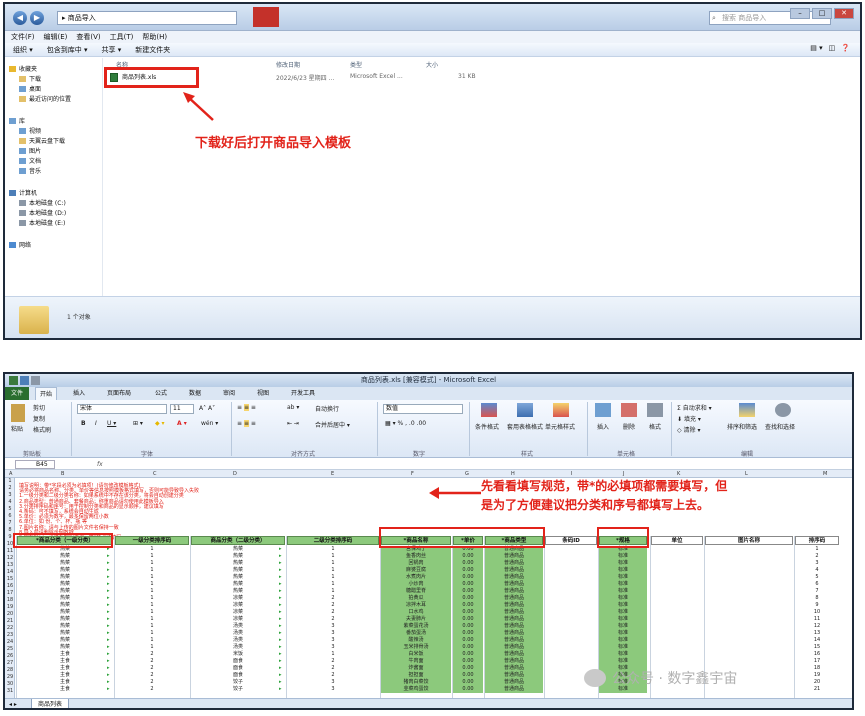 The image size is (865, 716). Describe the element at coordinates (35, 464) in the screenshot. I see `name-box: B45` at that location.